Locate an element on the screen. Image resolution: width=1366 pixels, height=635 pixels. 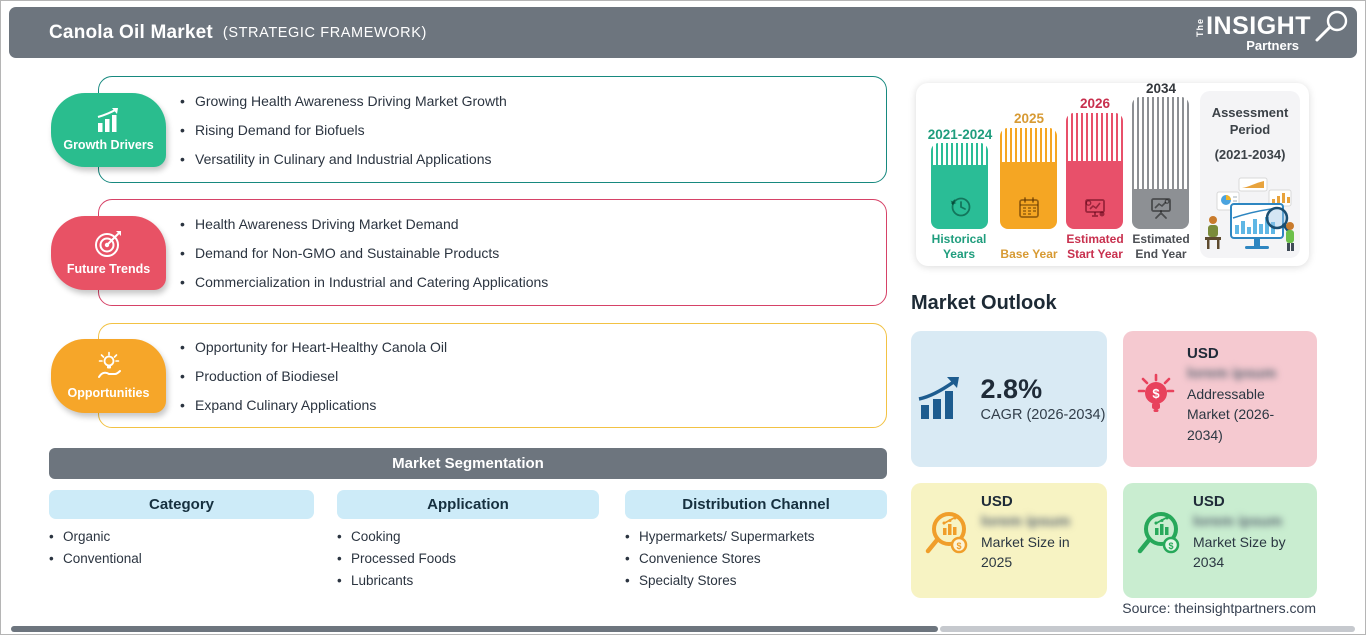
page-subtitle: (STRATEGIC FRAMEWORK) is located at coordinates (324, 32).